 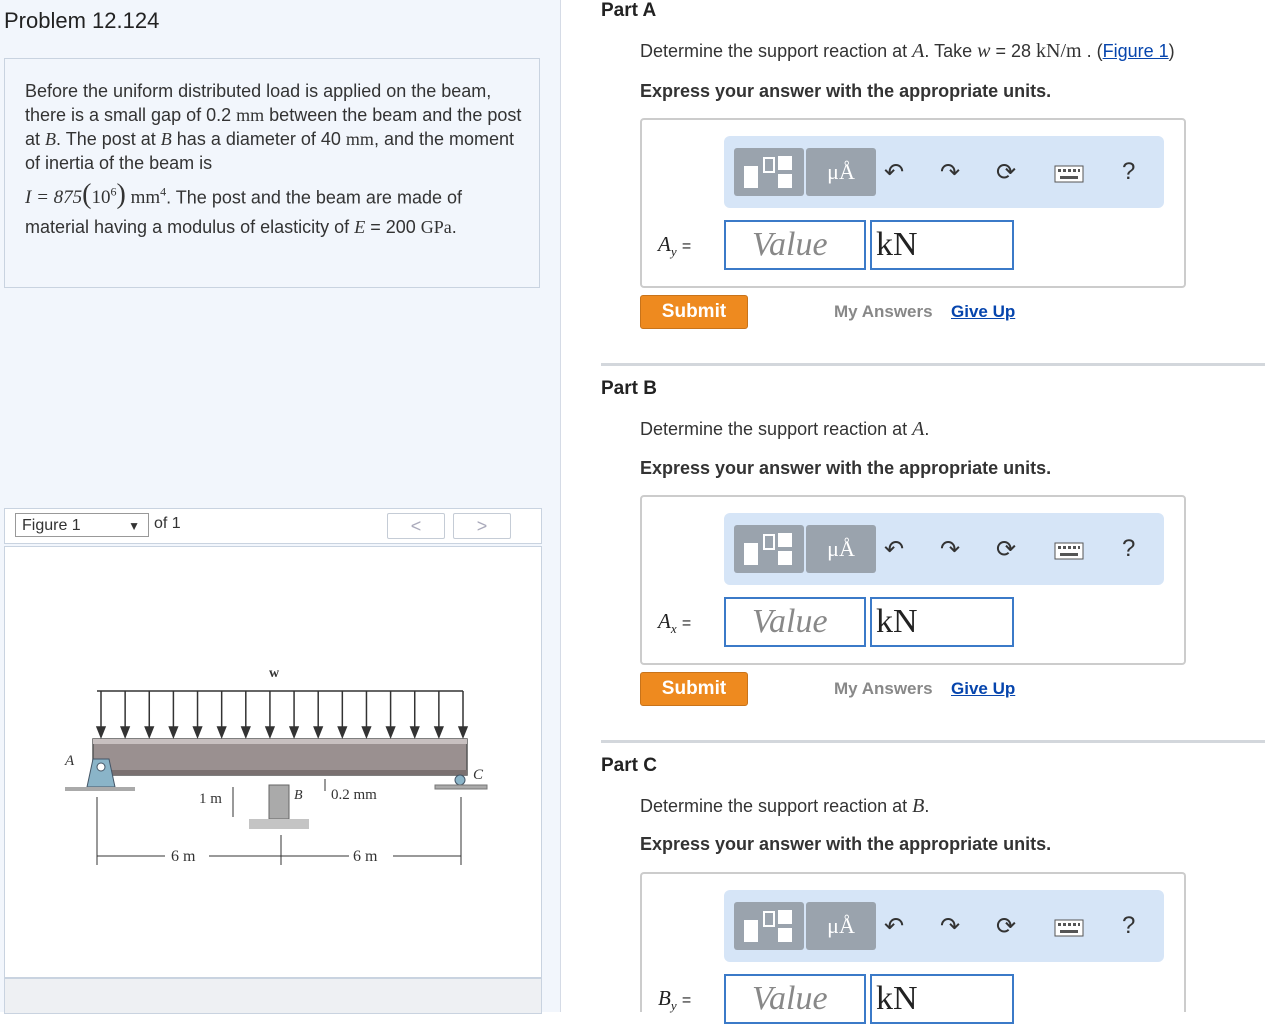 What do you see at coordinates (629, 388) in the screenshot?
I see `part-b-title: Part B` at bounding box center [629, 388].